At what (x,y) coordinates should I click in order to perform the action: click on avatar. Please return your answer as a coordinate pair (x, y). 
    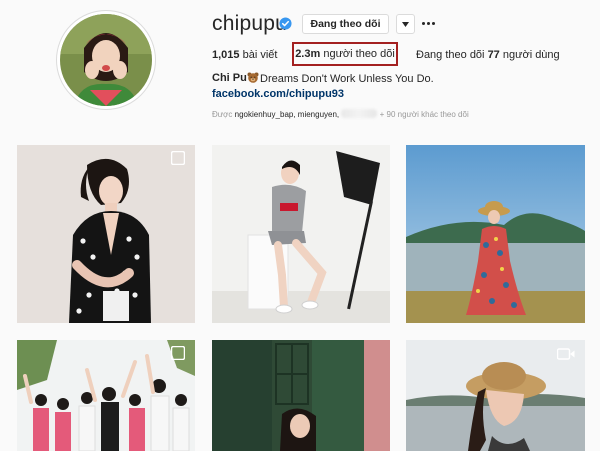
    Looking at the image, I should click on (106, 60).